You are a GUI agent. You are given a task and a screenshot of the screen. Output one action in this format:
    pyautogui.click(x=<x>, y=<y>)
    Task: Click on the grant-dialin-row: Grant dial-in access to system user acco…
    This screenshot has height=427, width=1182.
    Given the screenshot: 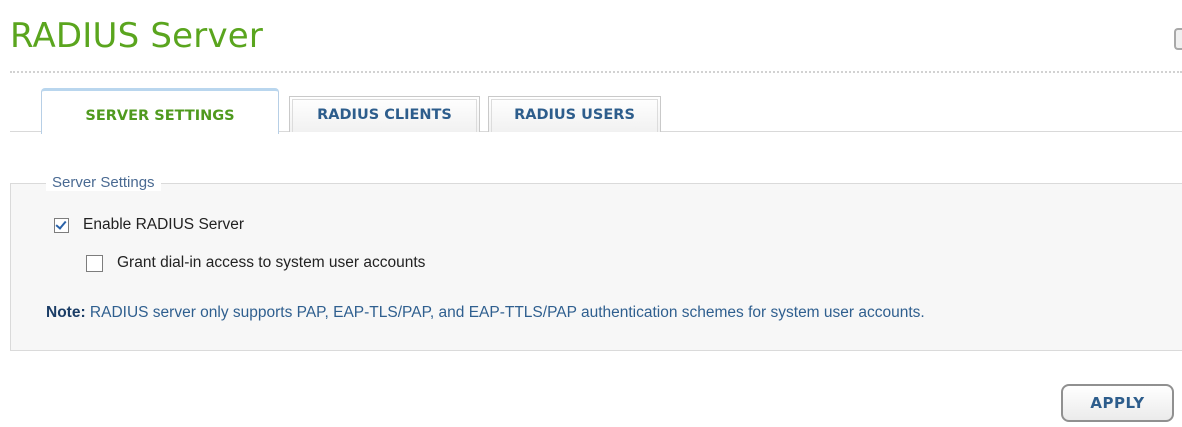 What is the action you would take?
    pyautogui.click(x=255, y=263)
    